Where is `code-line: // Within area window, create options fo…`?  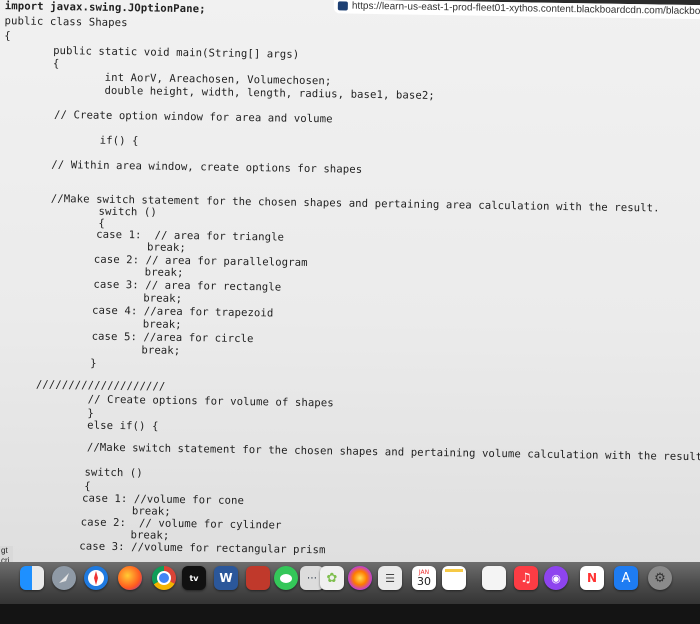 code-line: // Within area window, create options fo… is located at coordinates (207, 167).